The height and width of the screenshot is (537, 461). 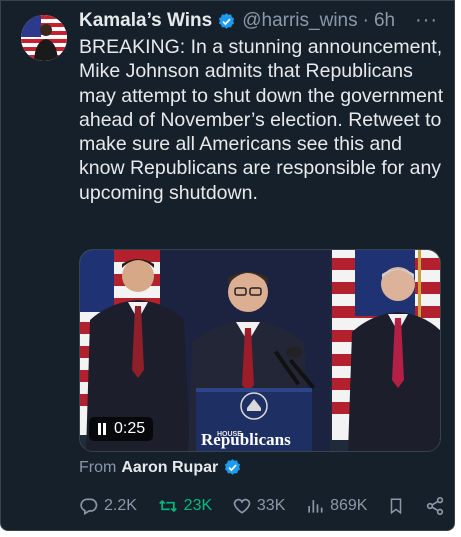 I want to click on share-button, so click(x=435, y=506).